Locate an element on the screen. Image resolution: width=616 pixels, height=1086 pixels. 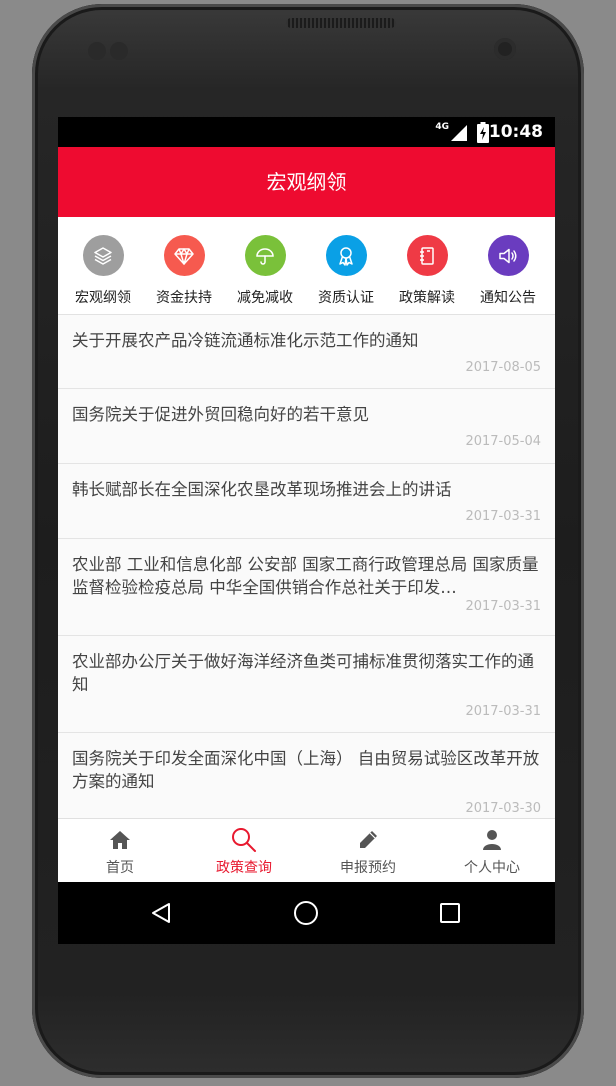
recents-button is located at coordinates (450, 913).